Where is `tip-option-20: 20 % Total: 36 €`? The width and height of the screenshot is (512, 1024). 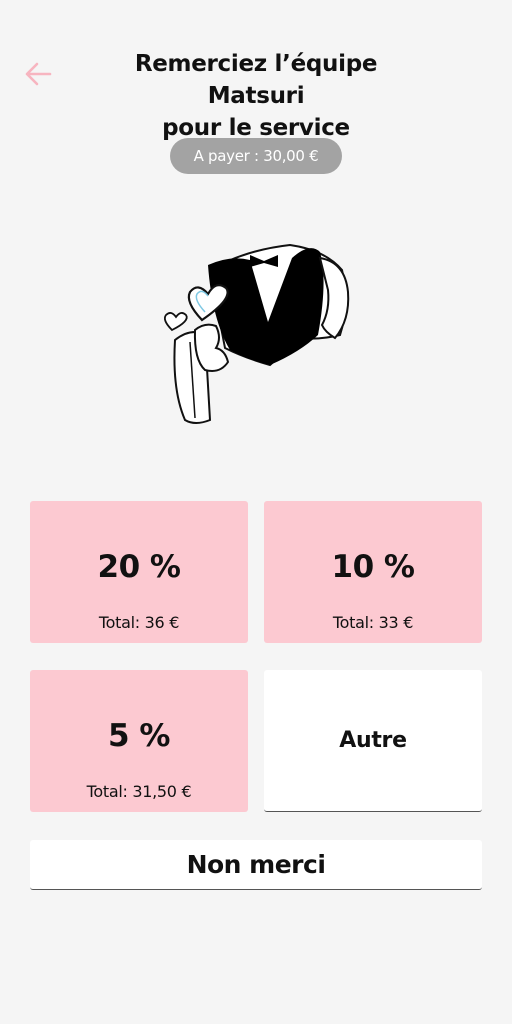 tip-option-20: 20 % Total: 36 € is located at coordinates (139, 572).